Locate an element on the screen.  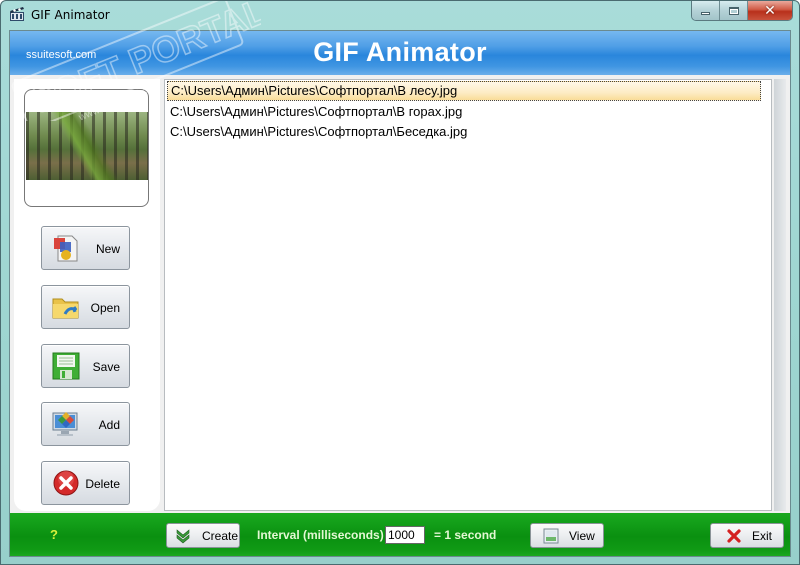
add-monitor-icon is located at coordinates (65, 424).